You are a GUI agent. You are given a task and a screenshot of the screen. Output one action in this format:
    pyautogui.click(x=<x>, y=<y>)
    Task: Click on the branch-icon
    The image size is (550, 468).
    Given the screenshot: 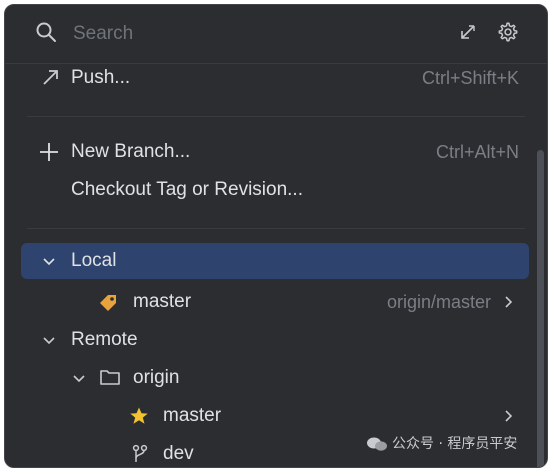 What is the action you would take?
    pyautogui.click(x=140, y=453)
    